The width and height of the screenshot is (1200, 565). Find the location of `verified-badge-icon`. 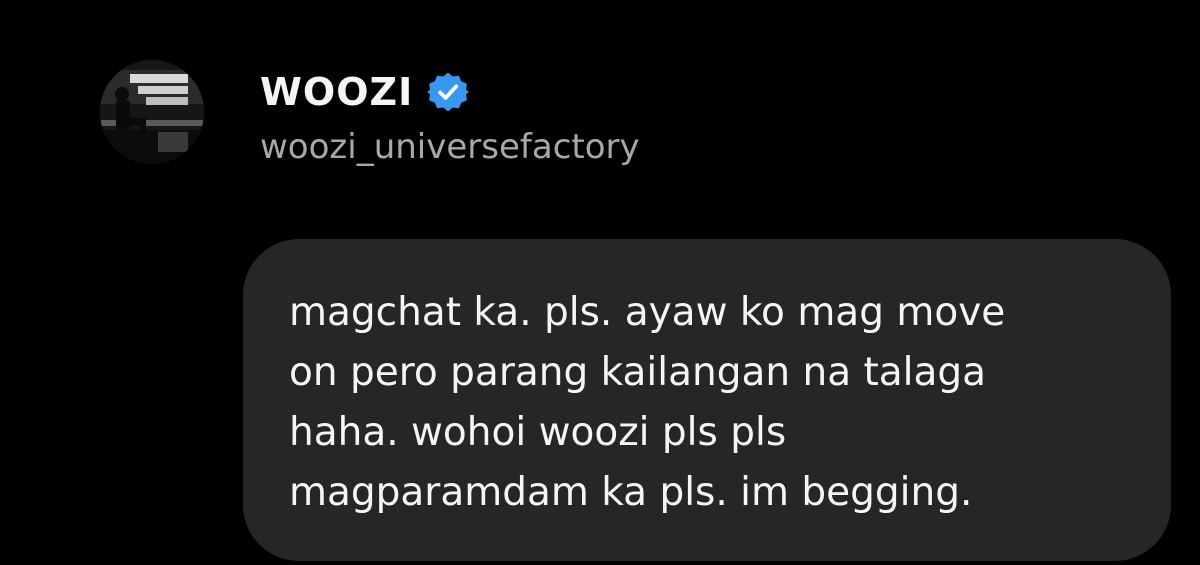

verified-badge-icon is located at coordinates (448, 92).